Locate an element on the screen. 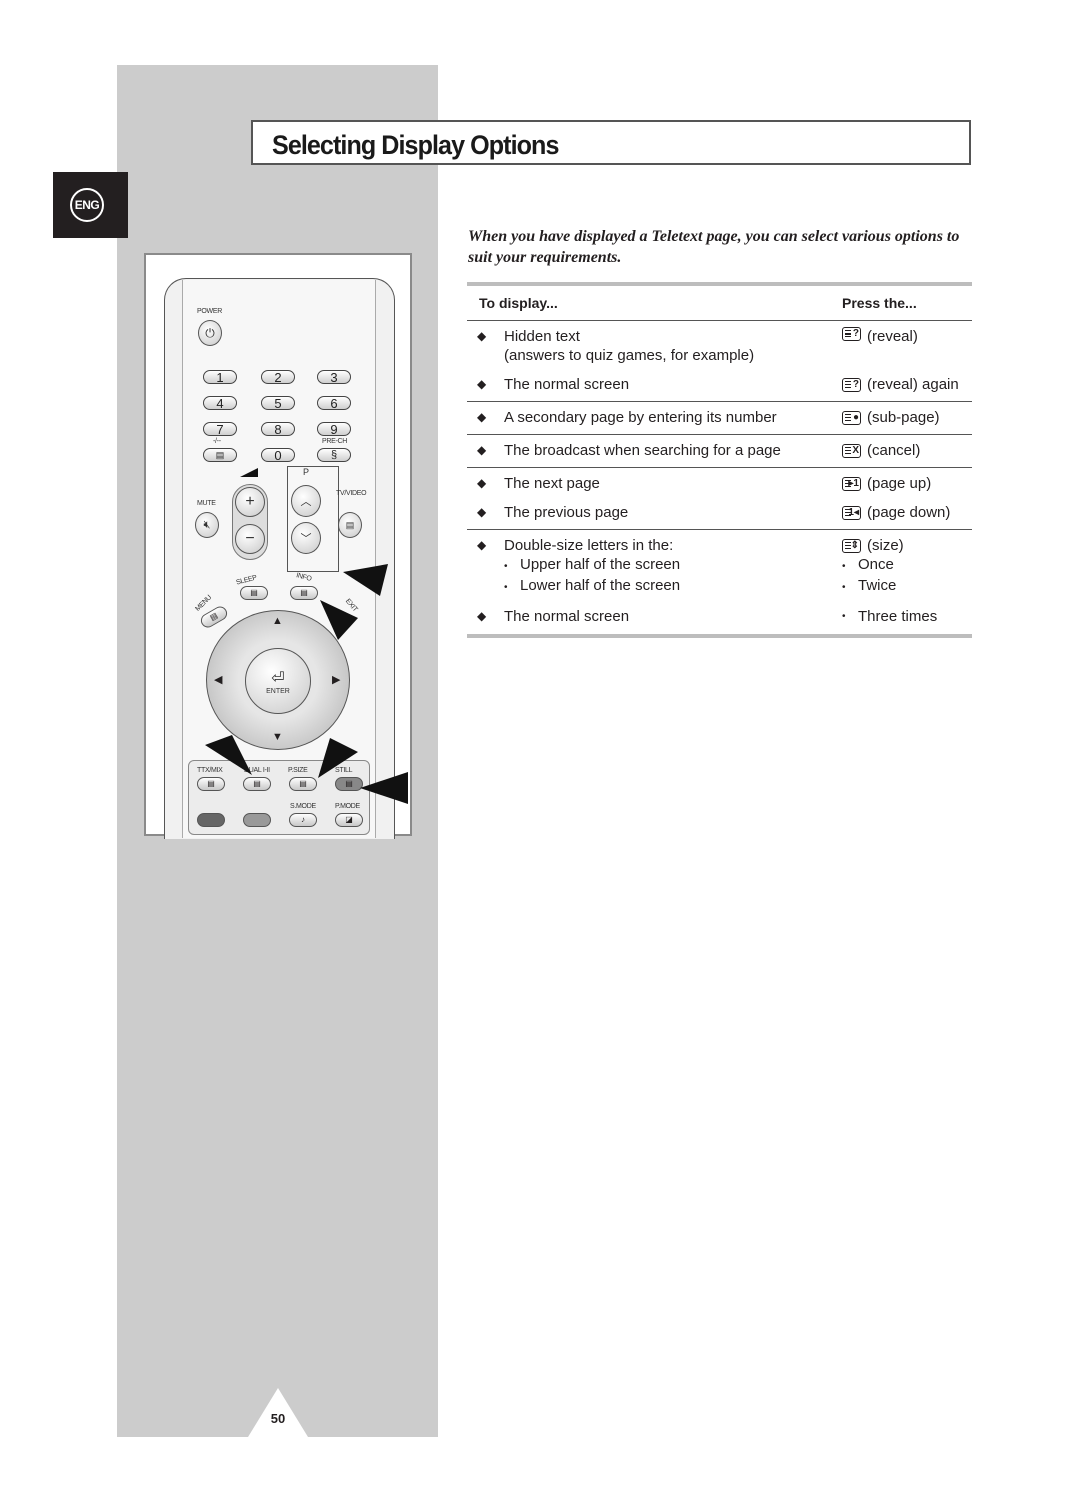 The width and height of the screenshot is (1080, 1503). arrow-pointer-dualhi is located at coordinates (228, 755).